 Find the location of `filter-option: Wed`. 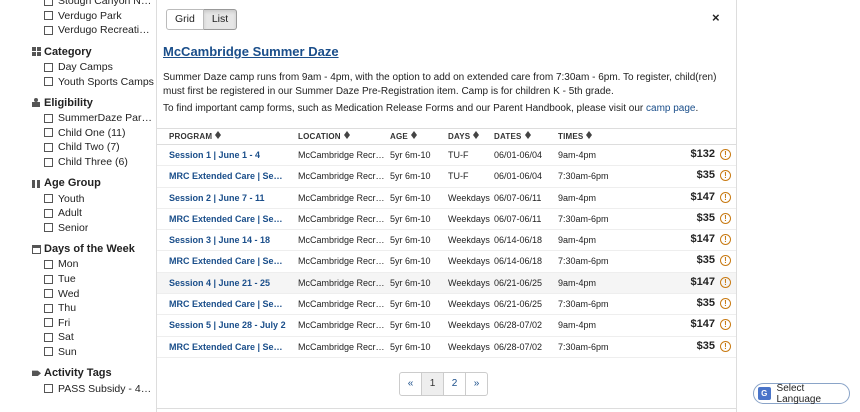

filter-option: Wed is located at coordinates (78, 293).